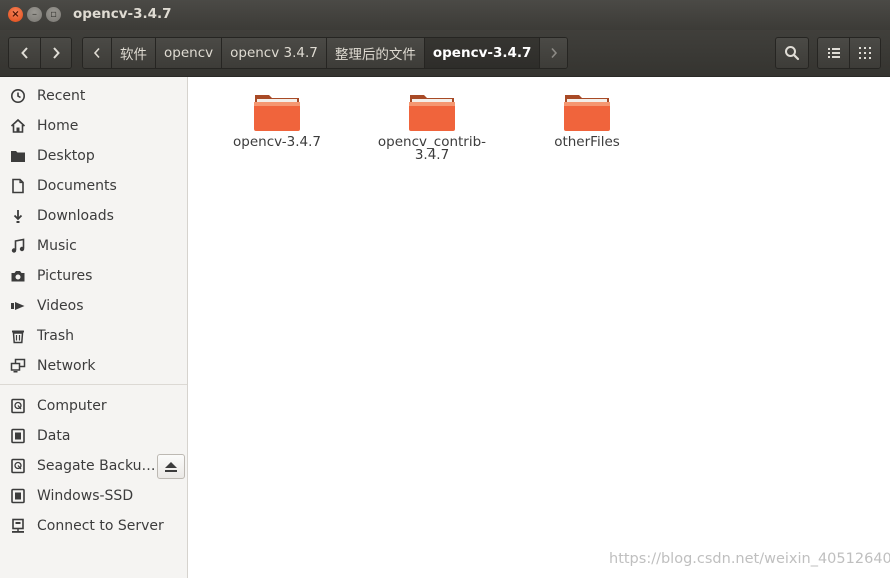  I want to click on sidebar-item-videos: Videos, so click(93, 306).